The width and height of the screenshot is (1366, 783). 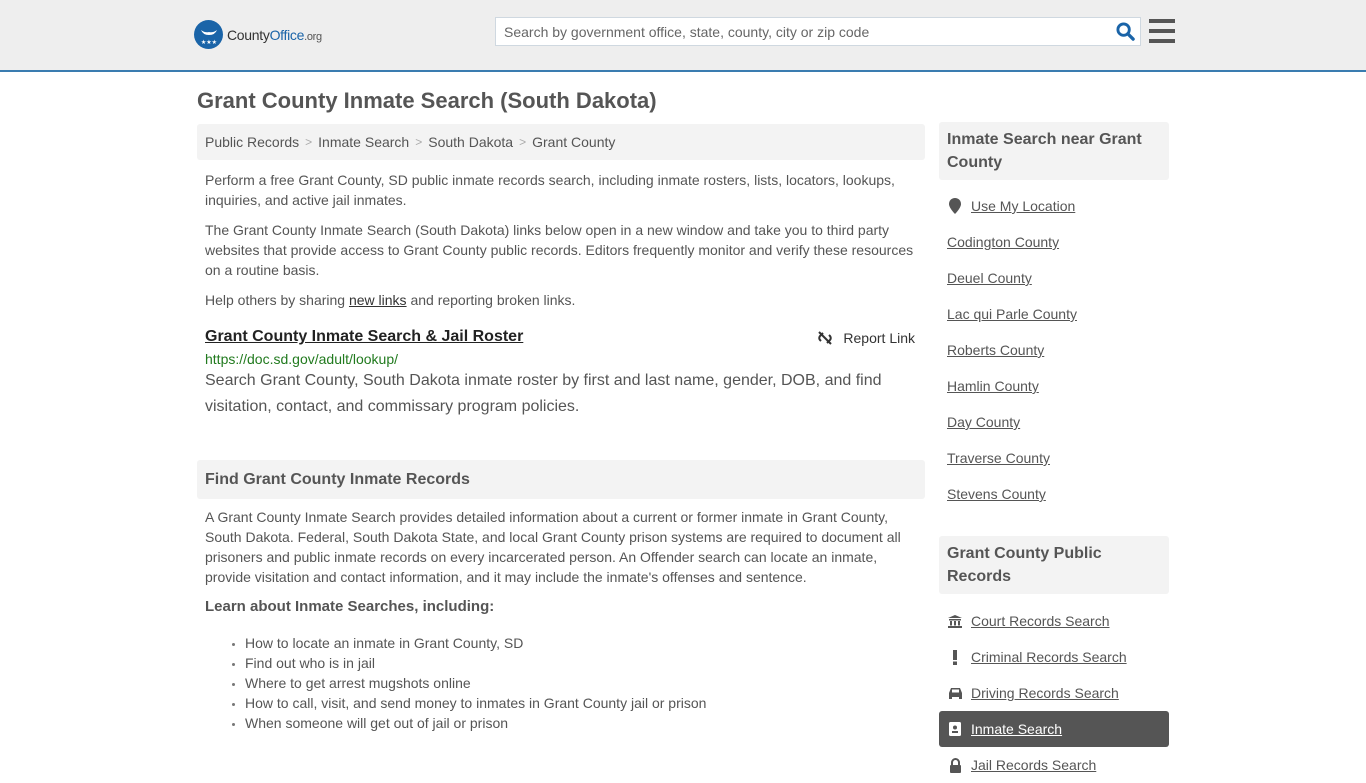 I want to click on use-my-location-link: Use My Location, so click(x=1023, y=206).